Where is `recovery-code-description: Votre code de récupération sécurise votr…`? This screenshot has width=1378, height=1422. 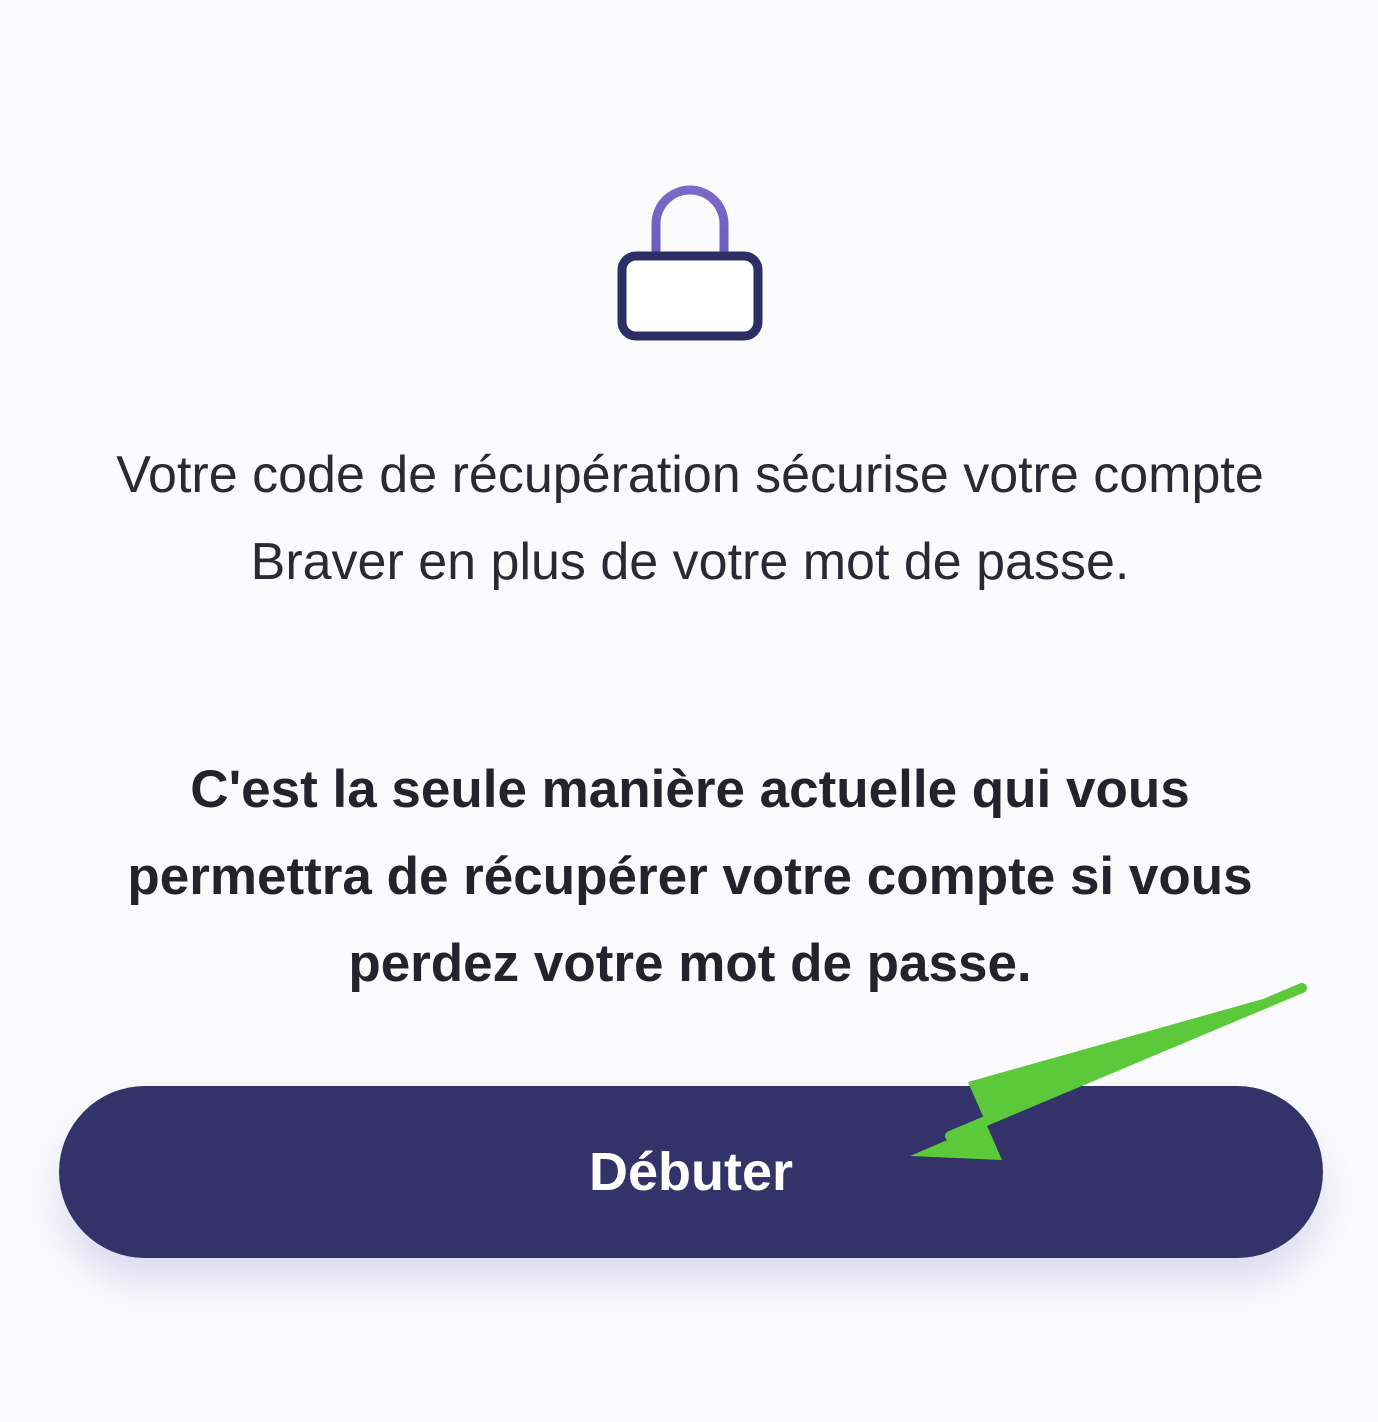
recovery-code-description: Votre code de récupération sécurise votr… is located at coordinates (690, 518).